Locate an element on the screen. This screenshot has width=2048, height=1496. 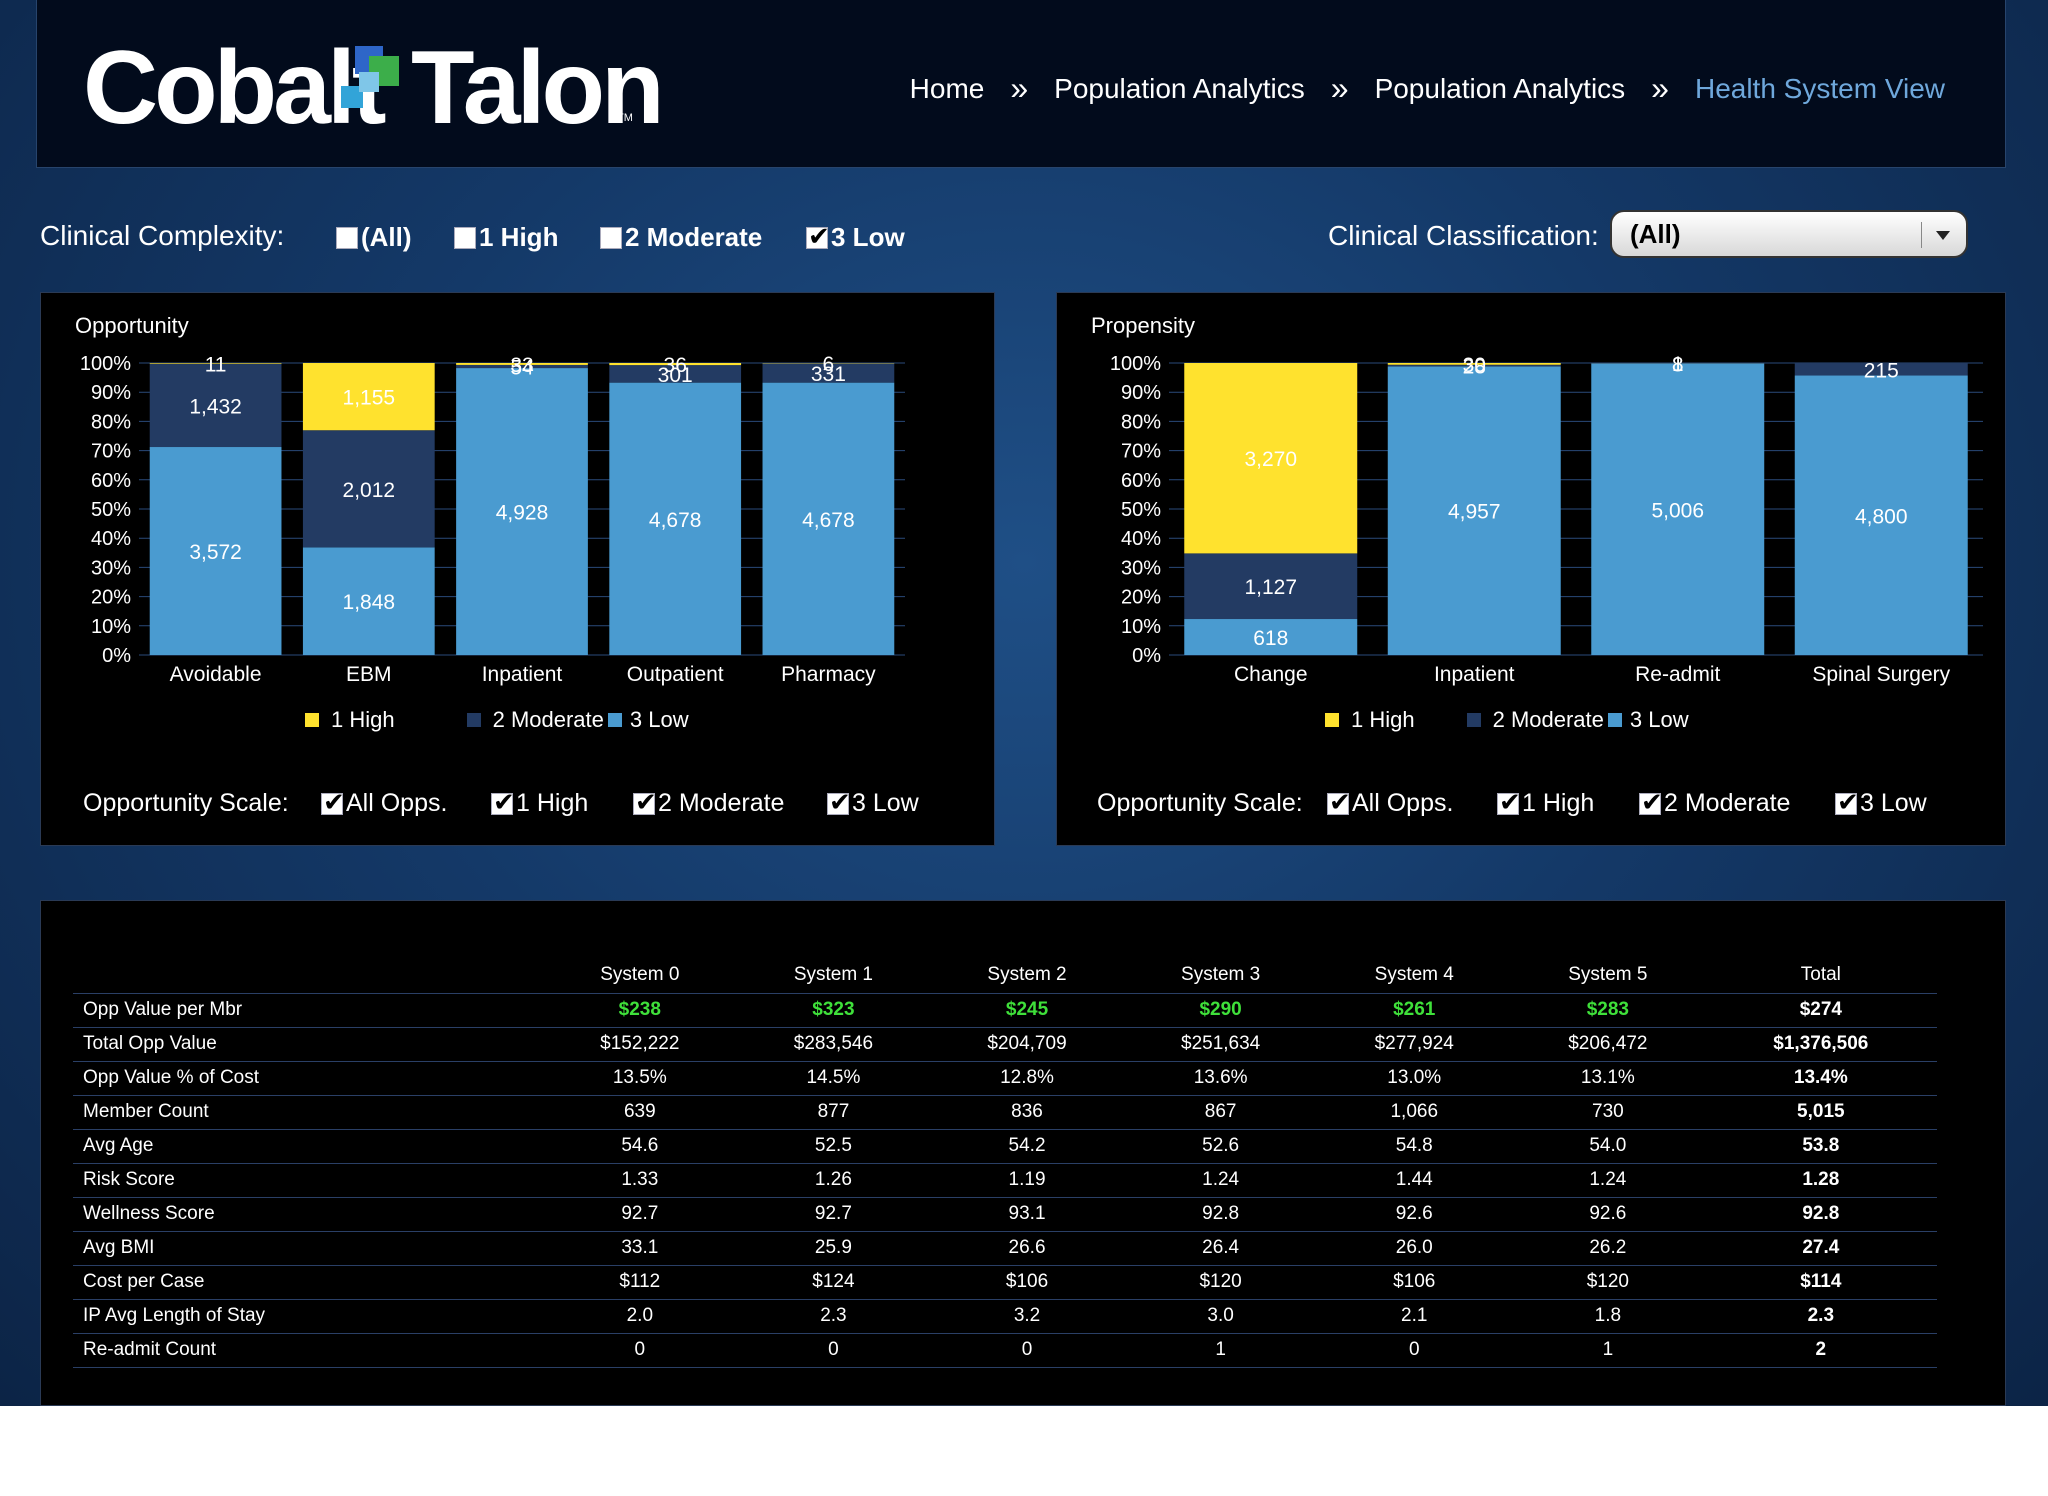
row-label: Avg BMI is located at coordinates (308, 1247).